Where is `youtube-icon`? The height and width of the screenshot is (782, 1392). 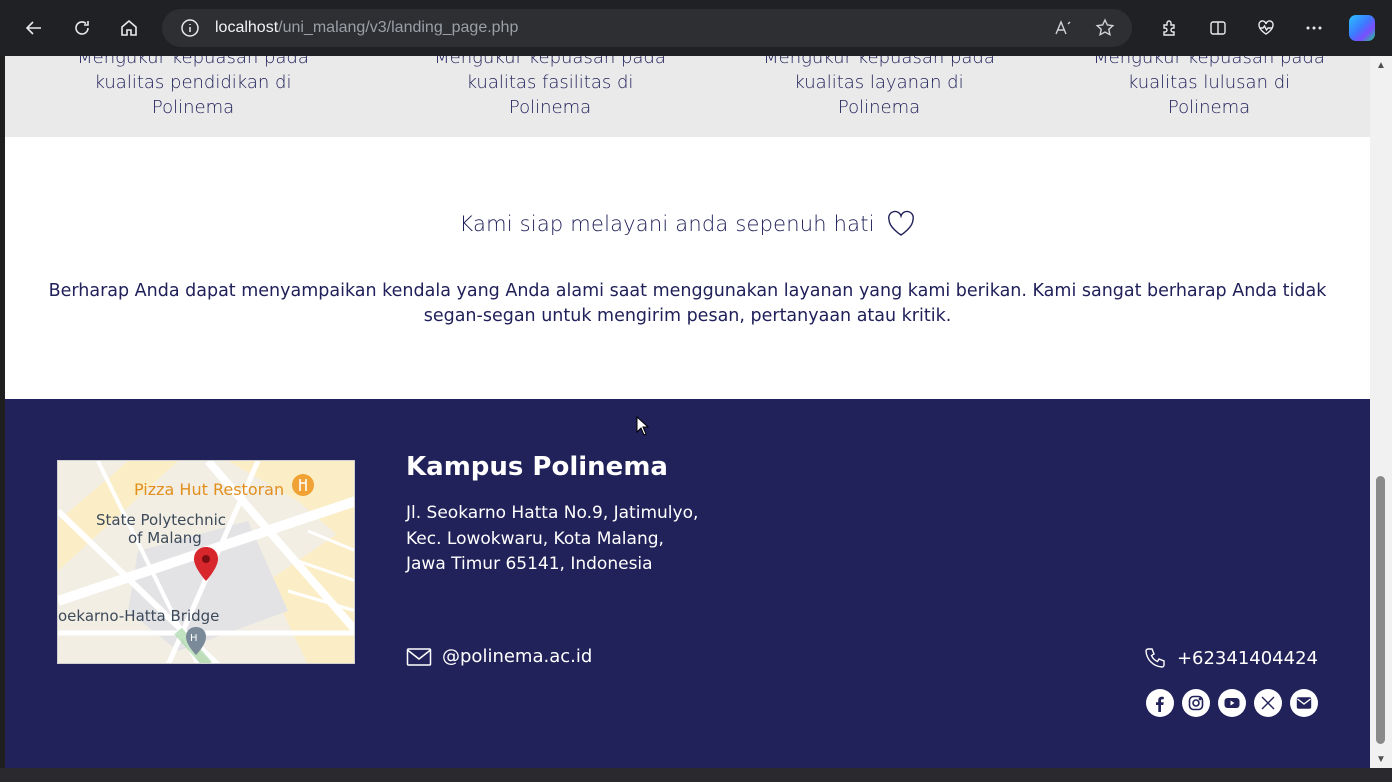 youtube-icon is located at coordinates (1232, 703).